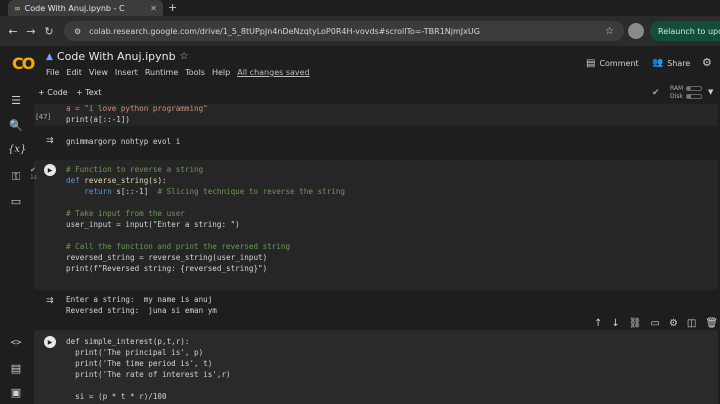  I want to click on cell-settings-icon: ⚙, so click(673, 323).